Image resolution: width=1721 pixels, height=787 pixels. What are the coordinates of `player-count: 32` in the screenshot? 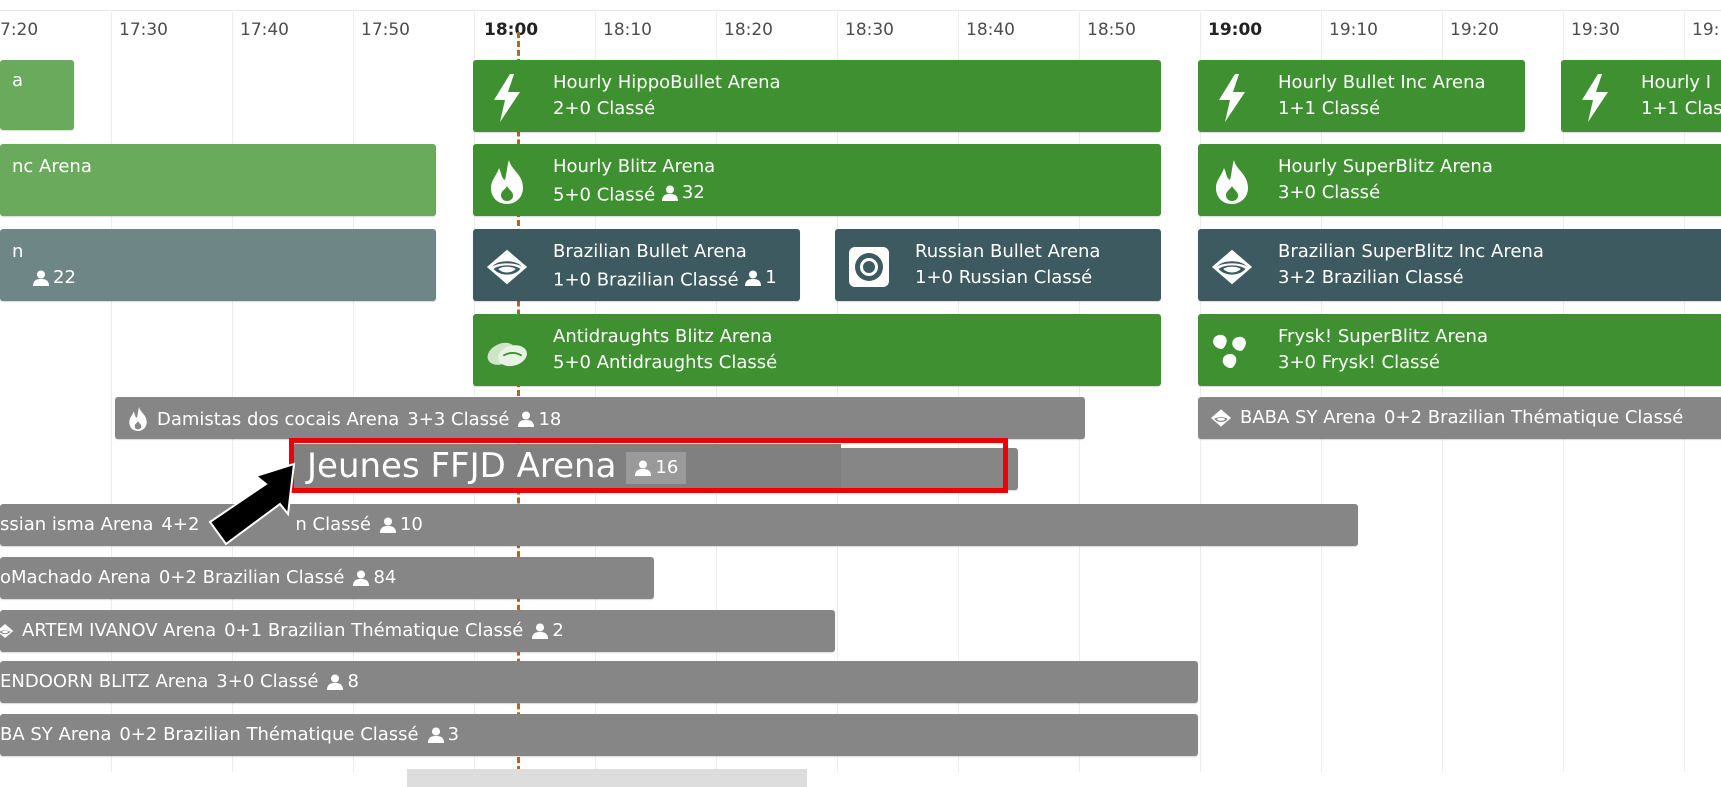 It's located at (683, 192).